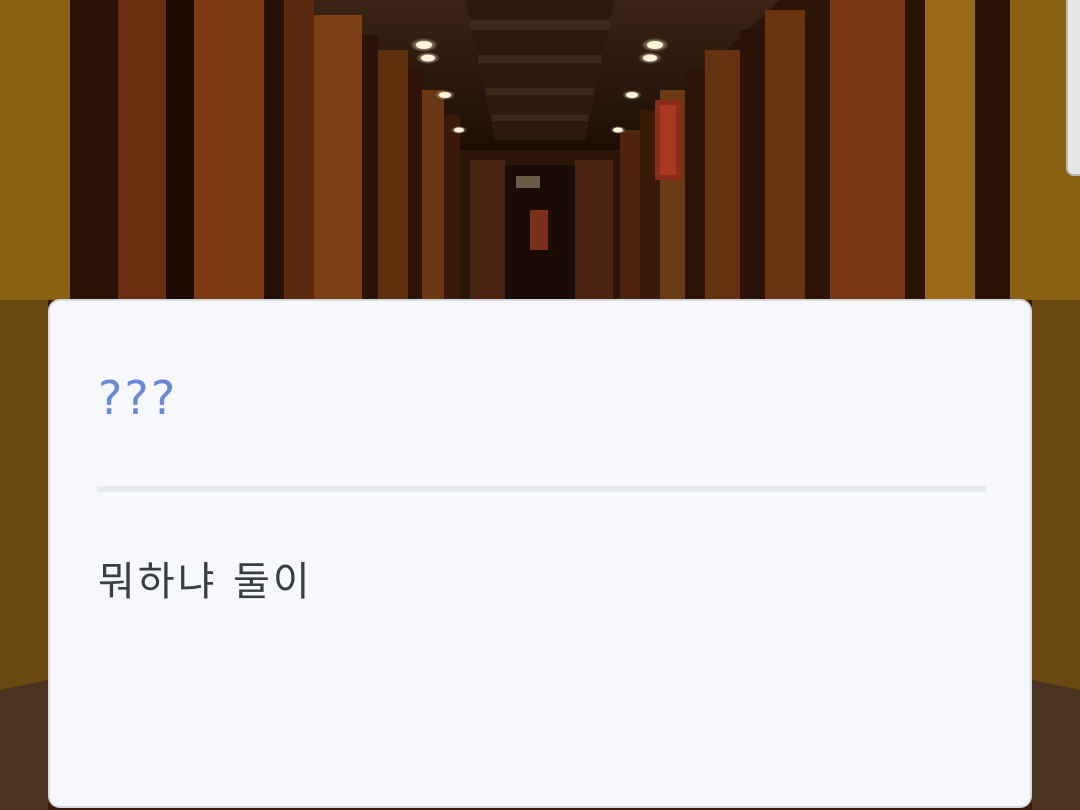  Describe the element at coordinates (205, 582) in the screenshot. I see `dialogue-text: 뭐하냐 둘이` at that location.